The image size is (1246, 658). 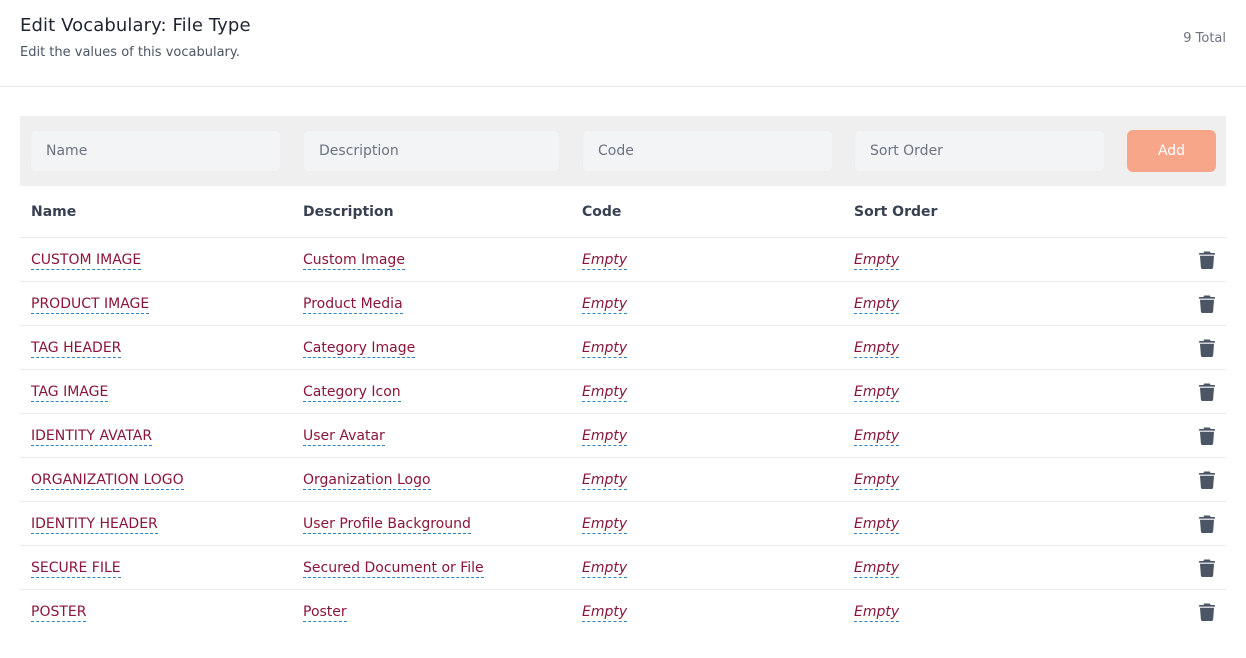 What do you see at coordinates (76, 568) in the screenshot?
I see `editable-name: SECURE FILE` at bounding box center [76, 568].